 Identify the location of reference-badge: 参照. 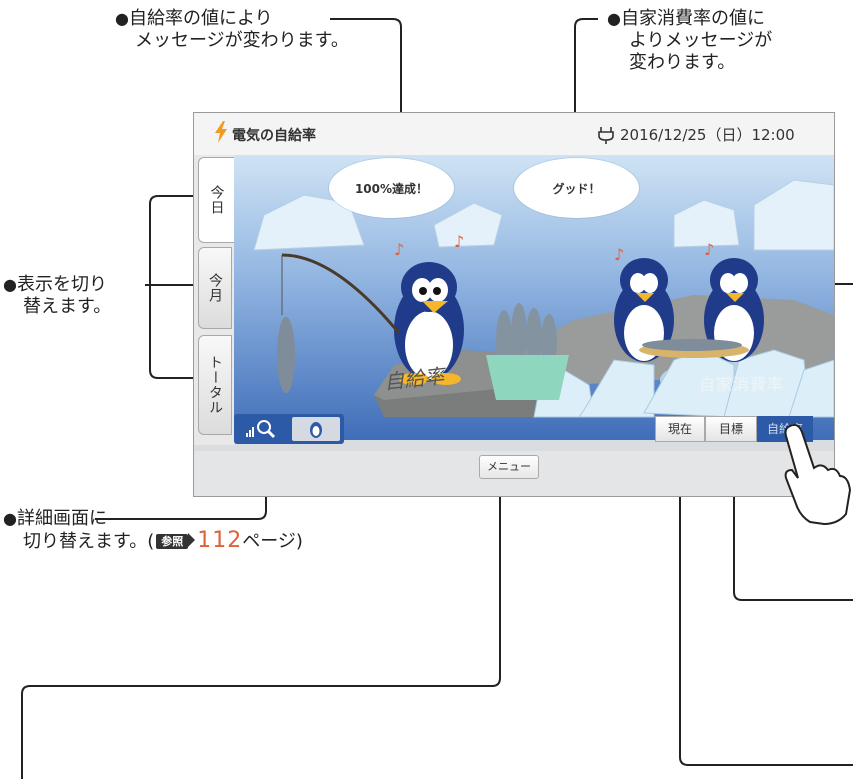
(172, 541).